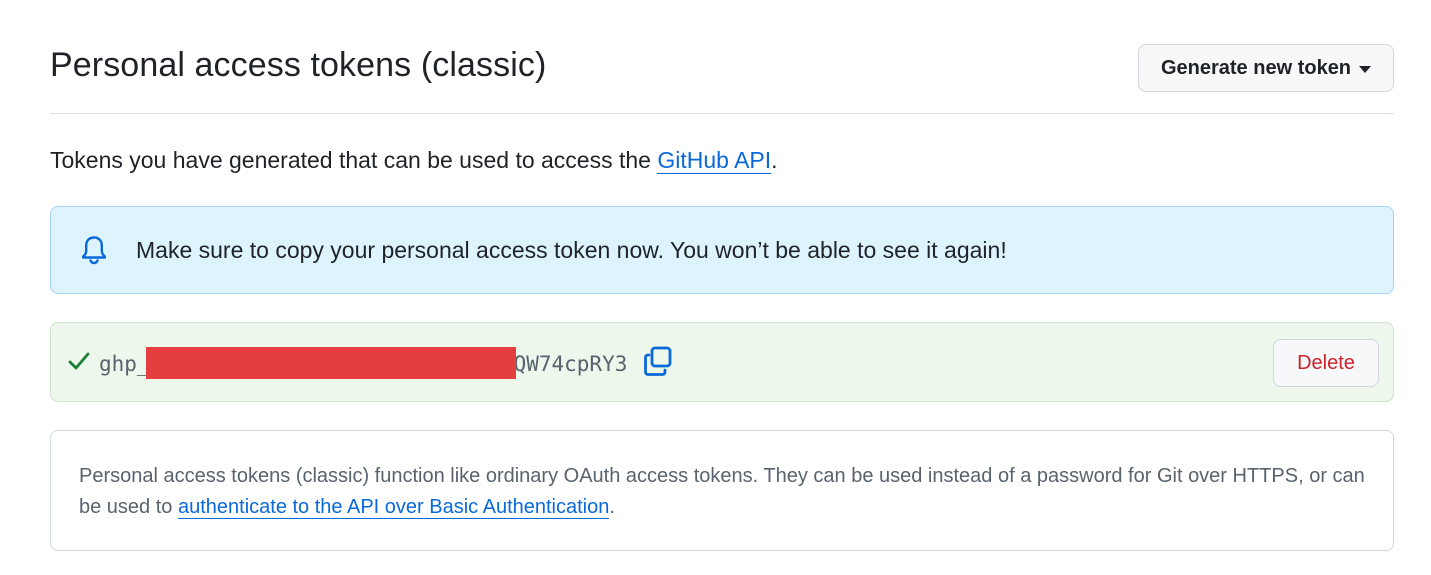 The image size is (1431, 575). Describe the element at coordinates (774, 160) in the screenshot. I see `intro-text-after: .` at that location.